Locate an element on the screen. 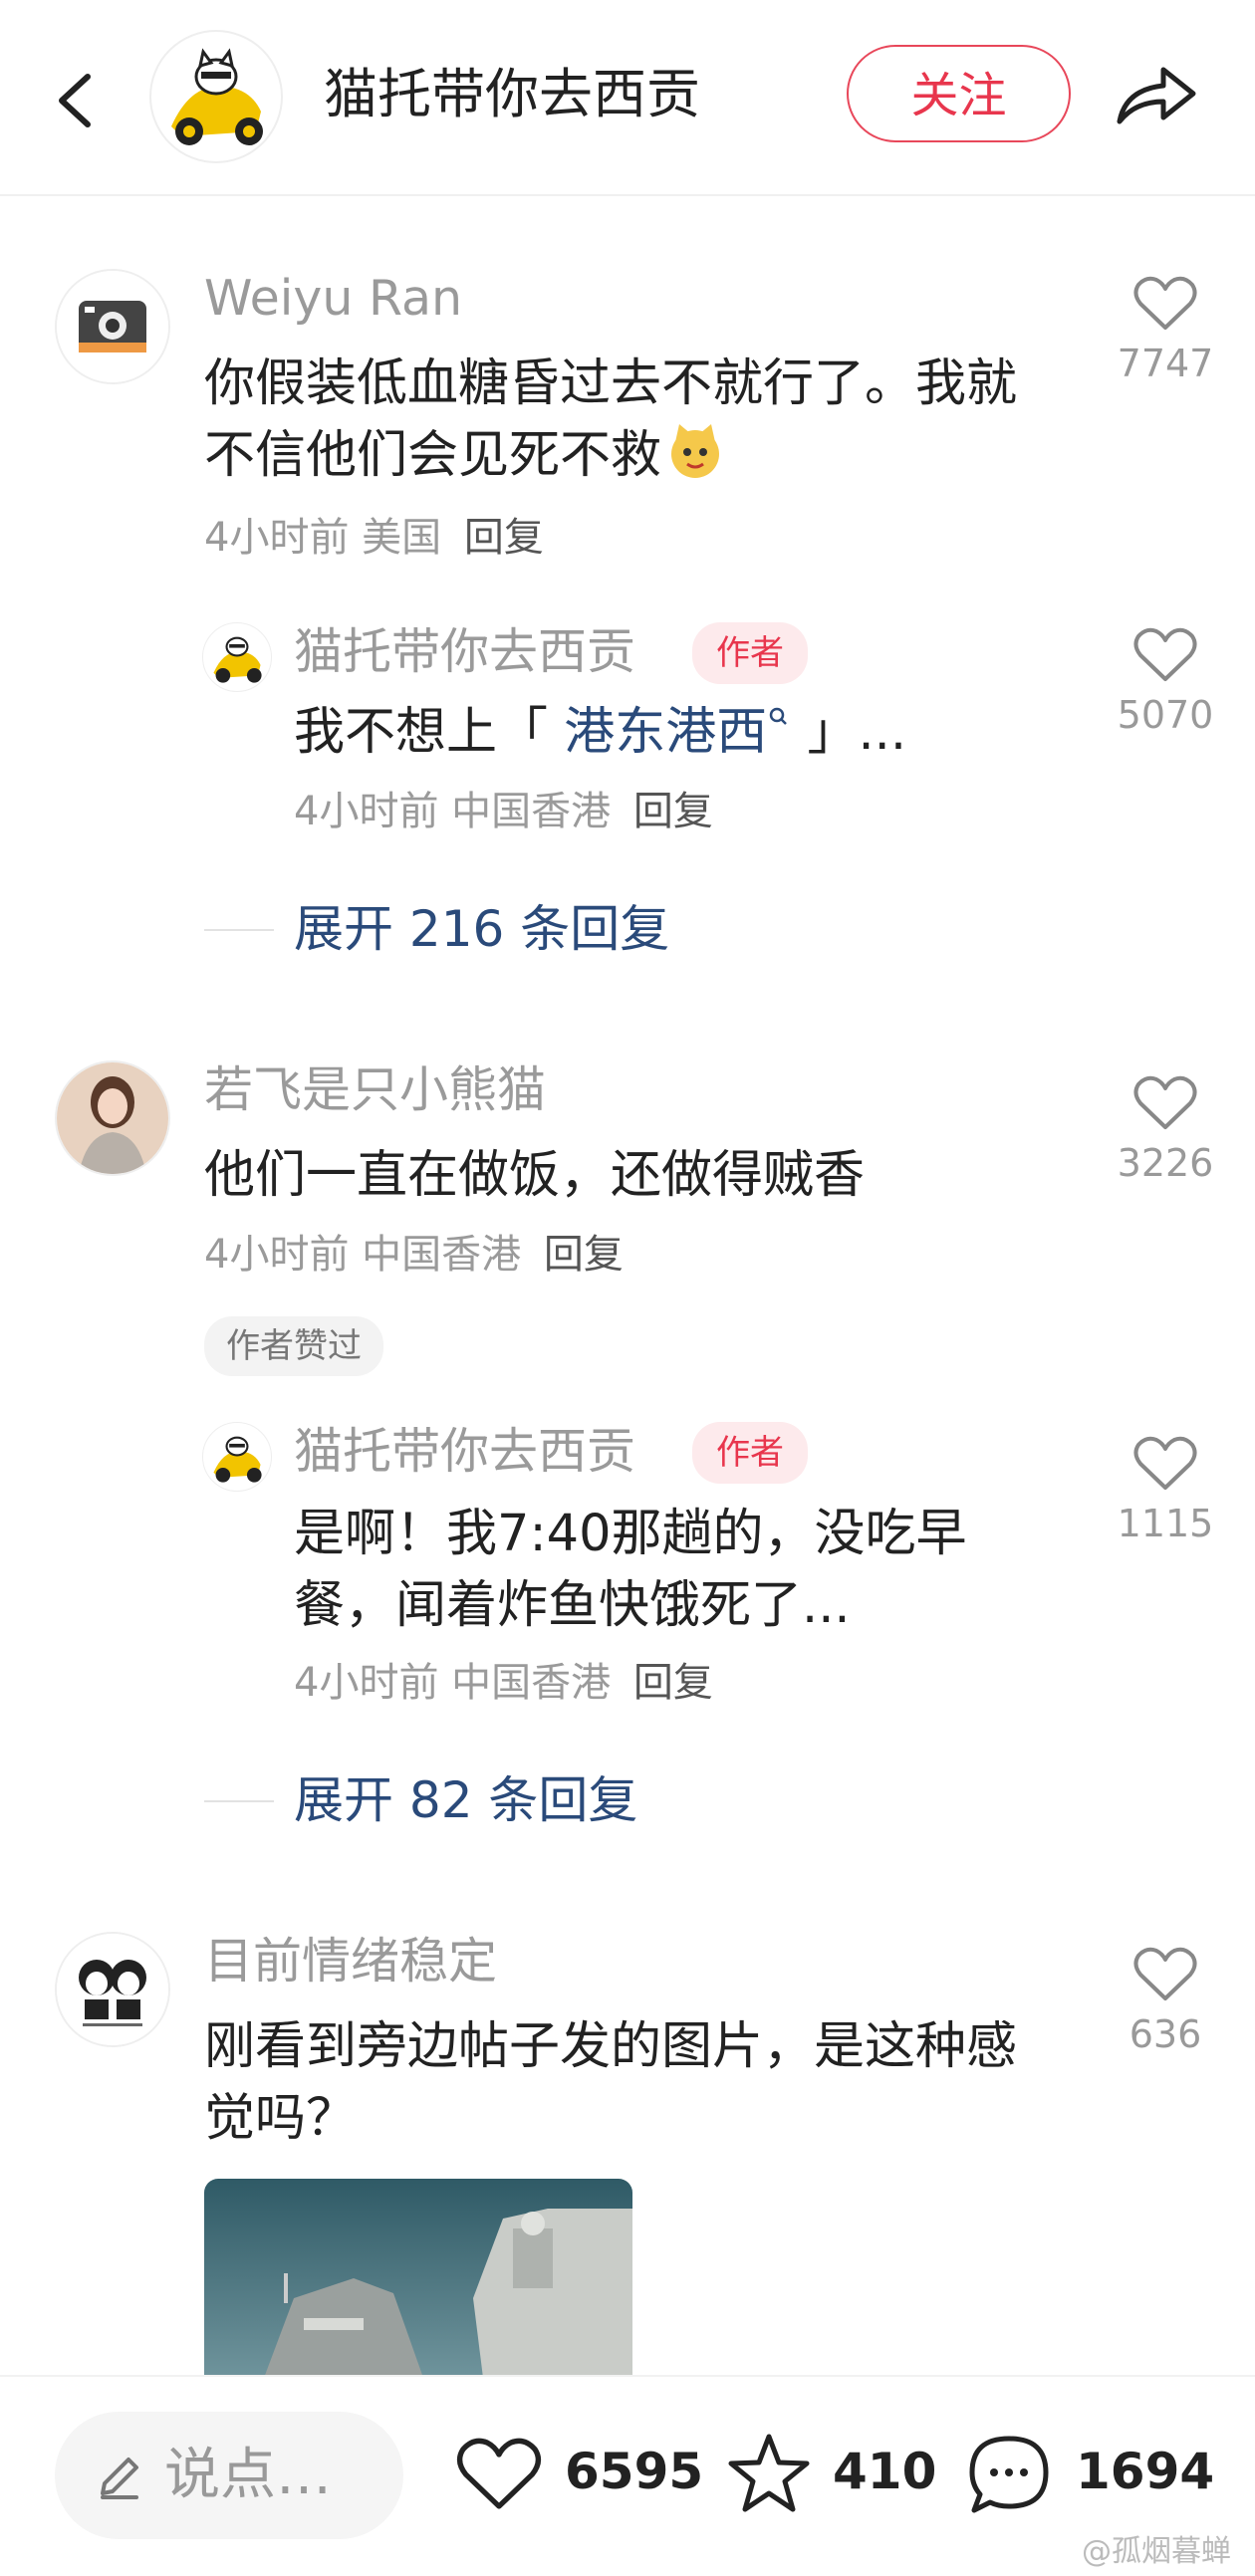 This screenshot has width=1255, height=2576. reply-like-button: 5070 is located at coordinates (1165, 681).